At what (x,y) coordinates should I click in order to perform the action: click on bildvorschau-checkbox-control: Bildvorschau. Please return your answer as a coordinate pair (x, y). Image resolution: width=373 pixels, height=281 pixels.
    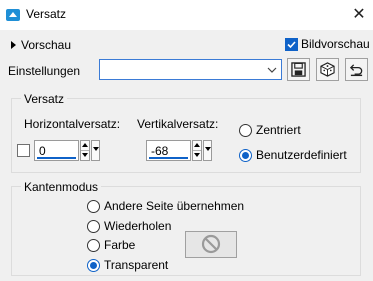
    Looking at the image, I should click on (327, 44).